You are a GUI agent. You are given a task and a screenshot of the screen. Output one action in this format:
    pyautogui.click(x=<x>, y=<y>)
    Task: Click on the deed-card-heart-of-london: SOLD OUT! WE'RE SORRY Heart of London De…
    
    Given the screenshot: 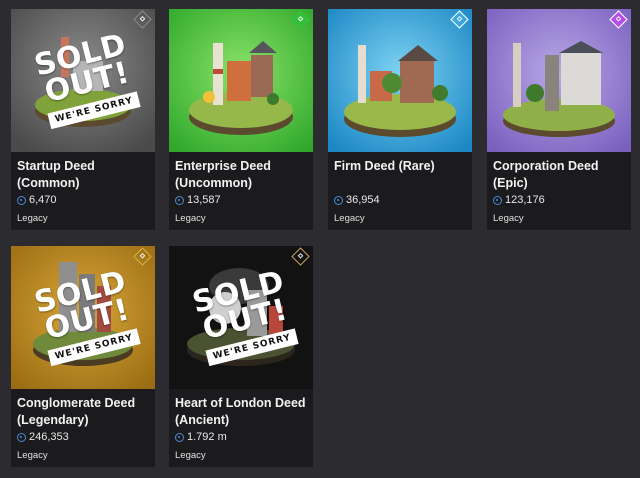 What is the action you would take?
    pyautogui.click(x=241, y=356)
    